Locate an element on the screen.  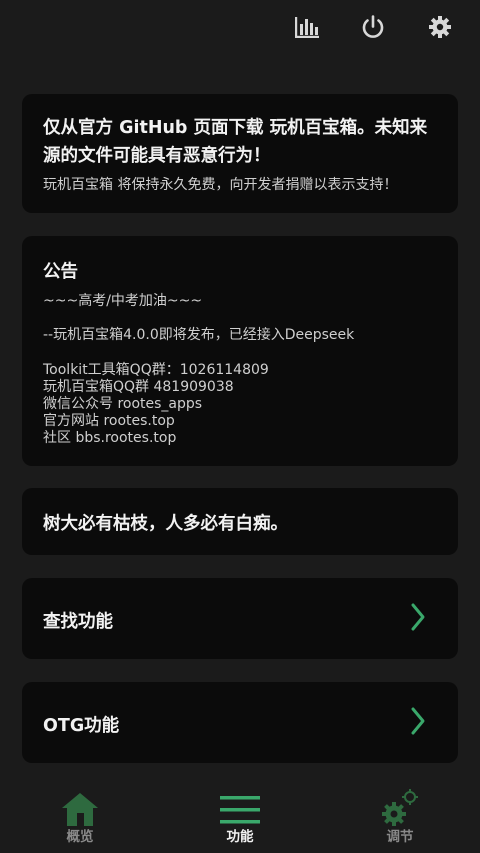
top-bar is located at coordinates (240, 30).